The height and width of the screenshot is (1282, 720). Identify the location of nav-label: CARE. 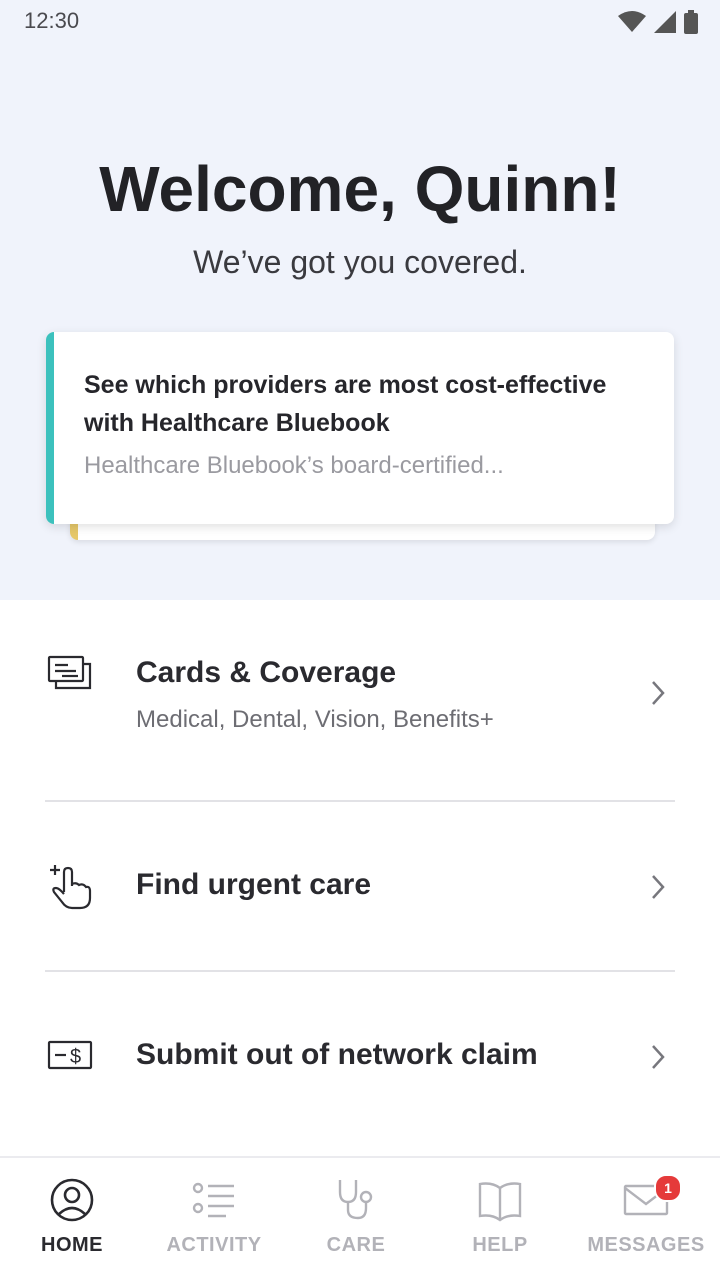
(356, 1245).